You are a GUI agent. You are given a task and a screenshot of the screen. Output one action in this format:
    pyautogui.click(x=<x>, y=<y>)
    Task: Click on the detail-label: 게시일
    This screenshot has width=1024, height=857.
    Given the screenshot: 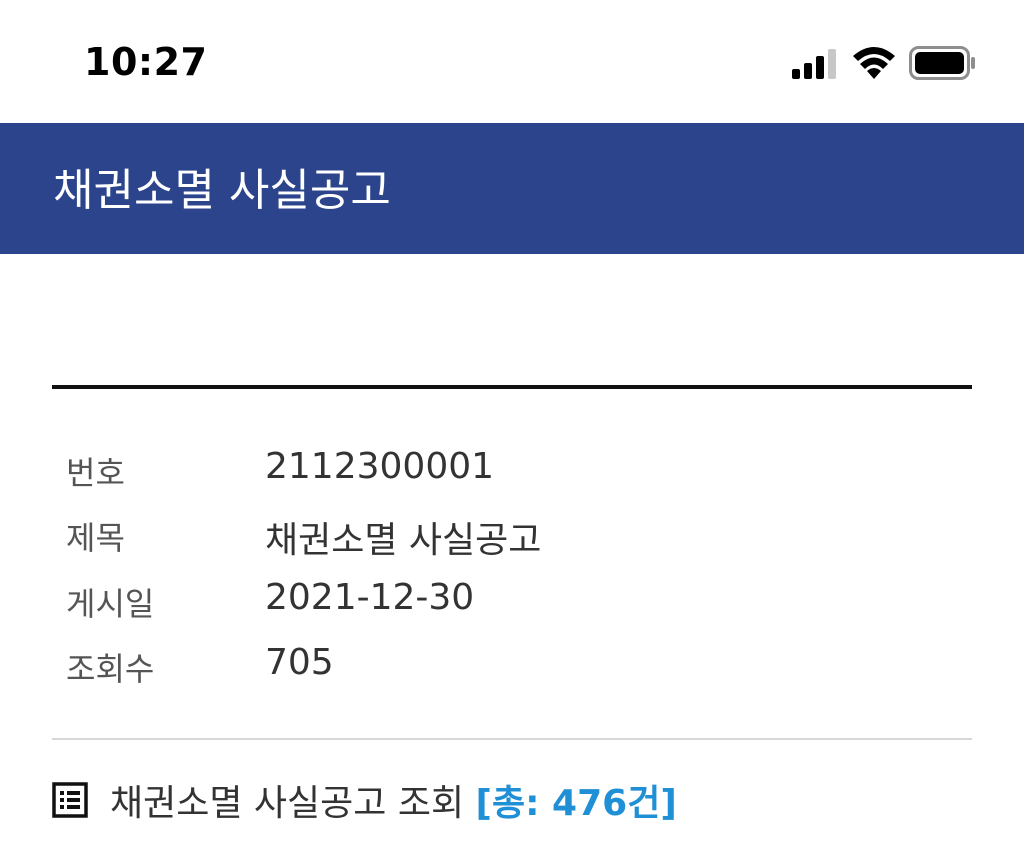 What is the action you would take?
    pyautogui.click(x=110, y=604)
    